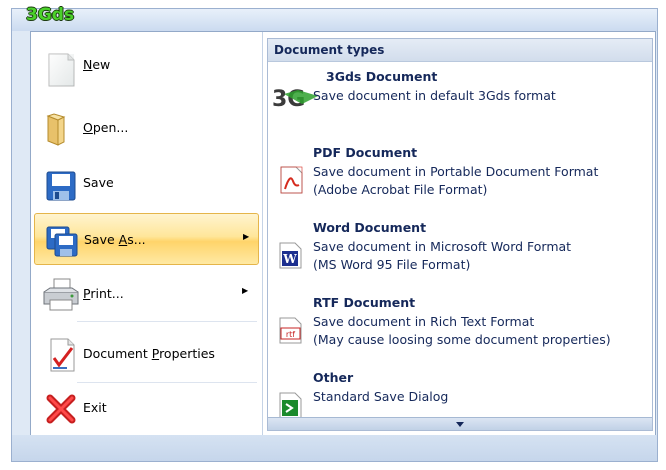 This screenshot has height=470, width=666. I want to click on save-as-icon, so click(62, 241).